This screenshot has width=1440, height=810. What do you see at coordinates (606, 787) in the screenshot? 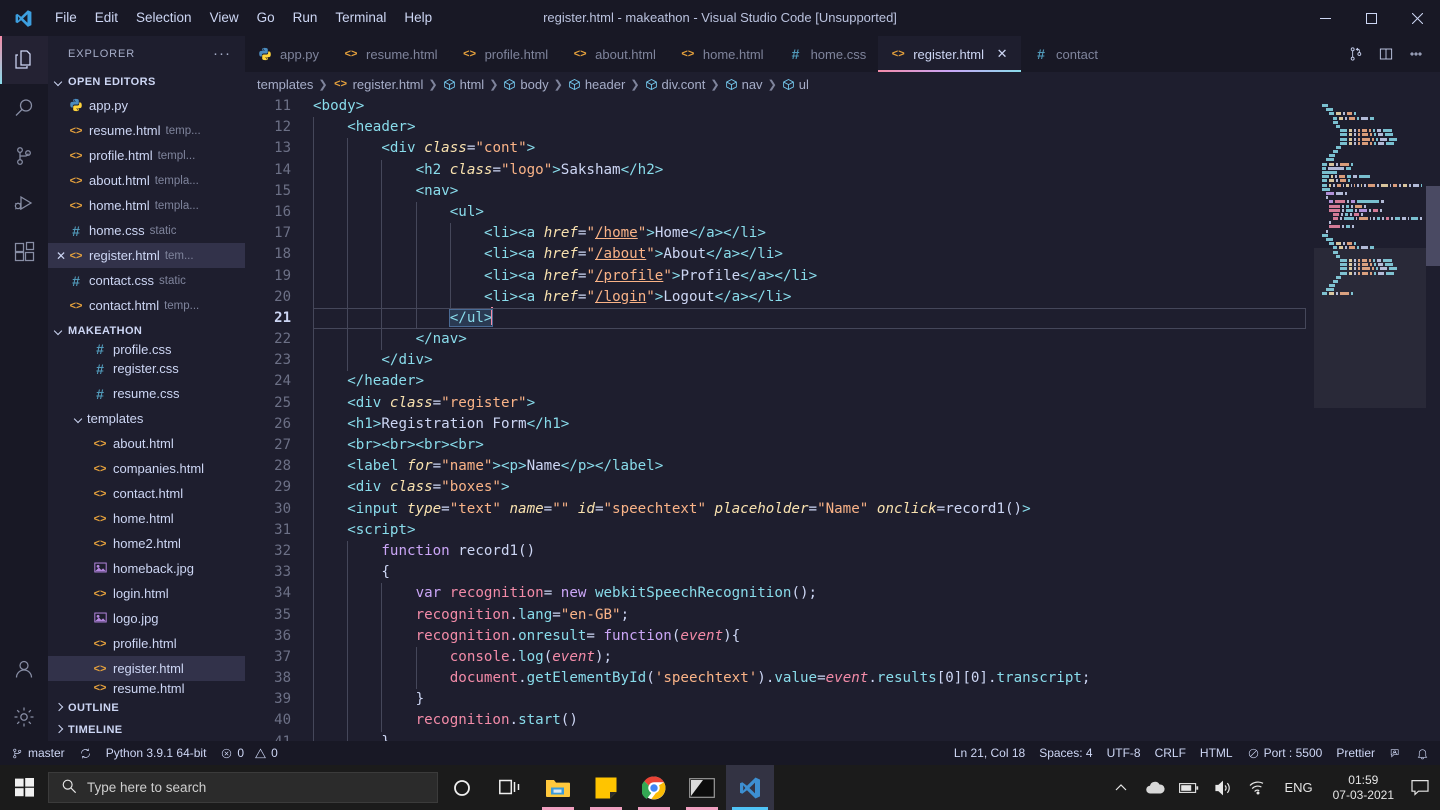
I see `taskbar-sticky-notes-icon` at bounding box center [606, 787].